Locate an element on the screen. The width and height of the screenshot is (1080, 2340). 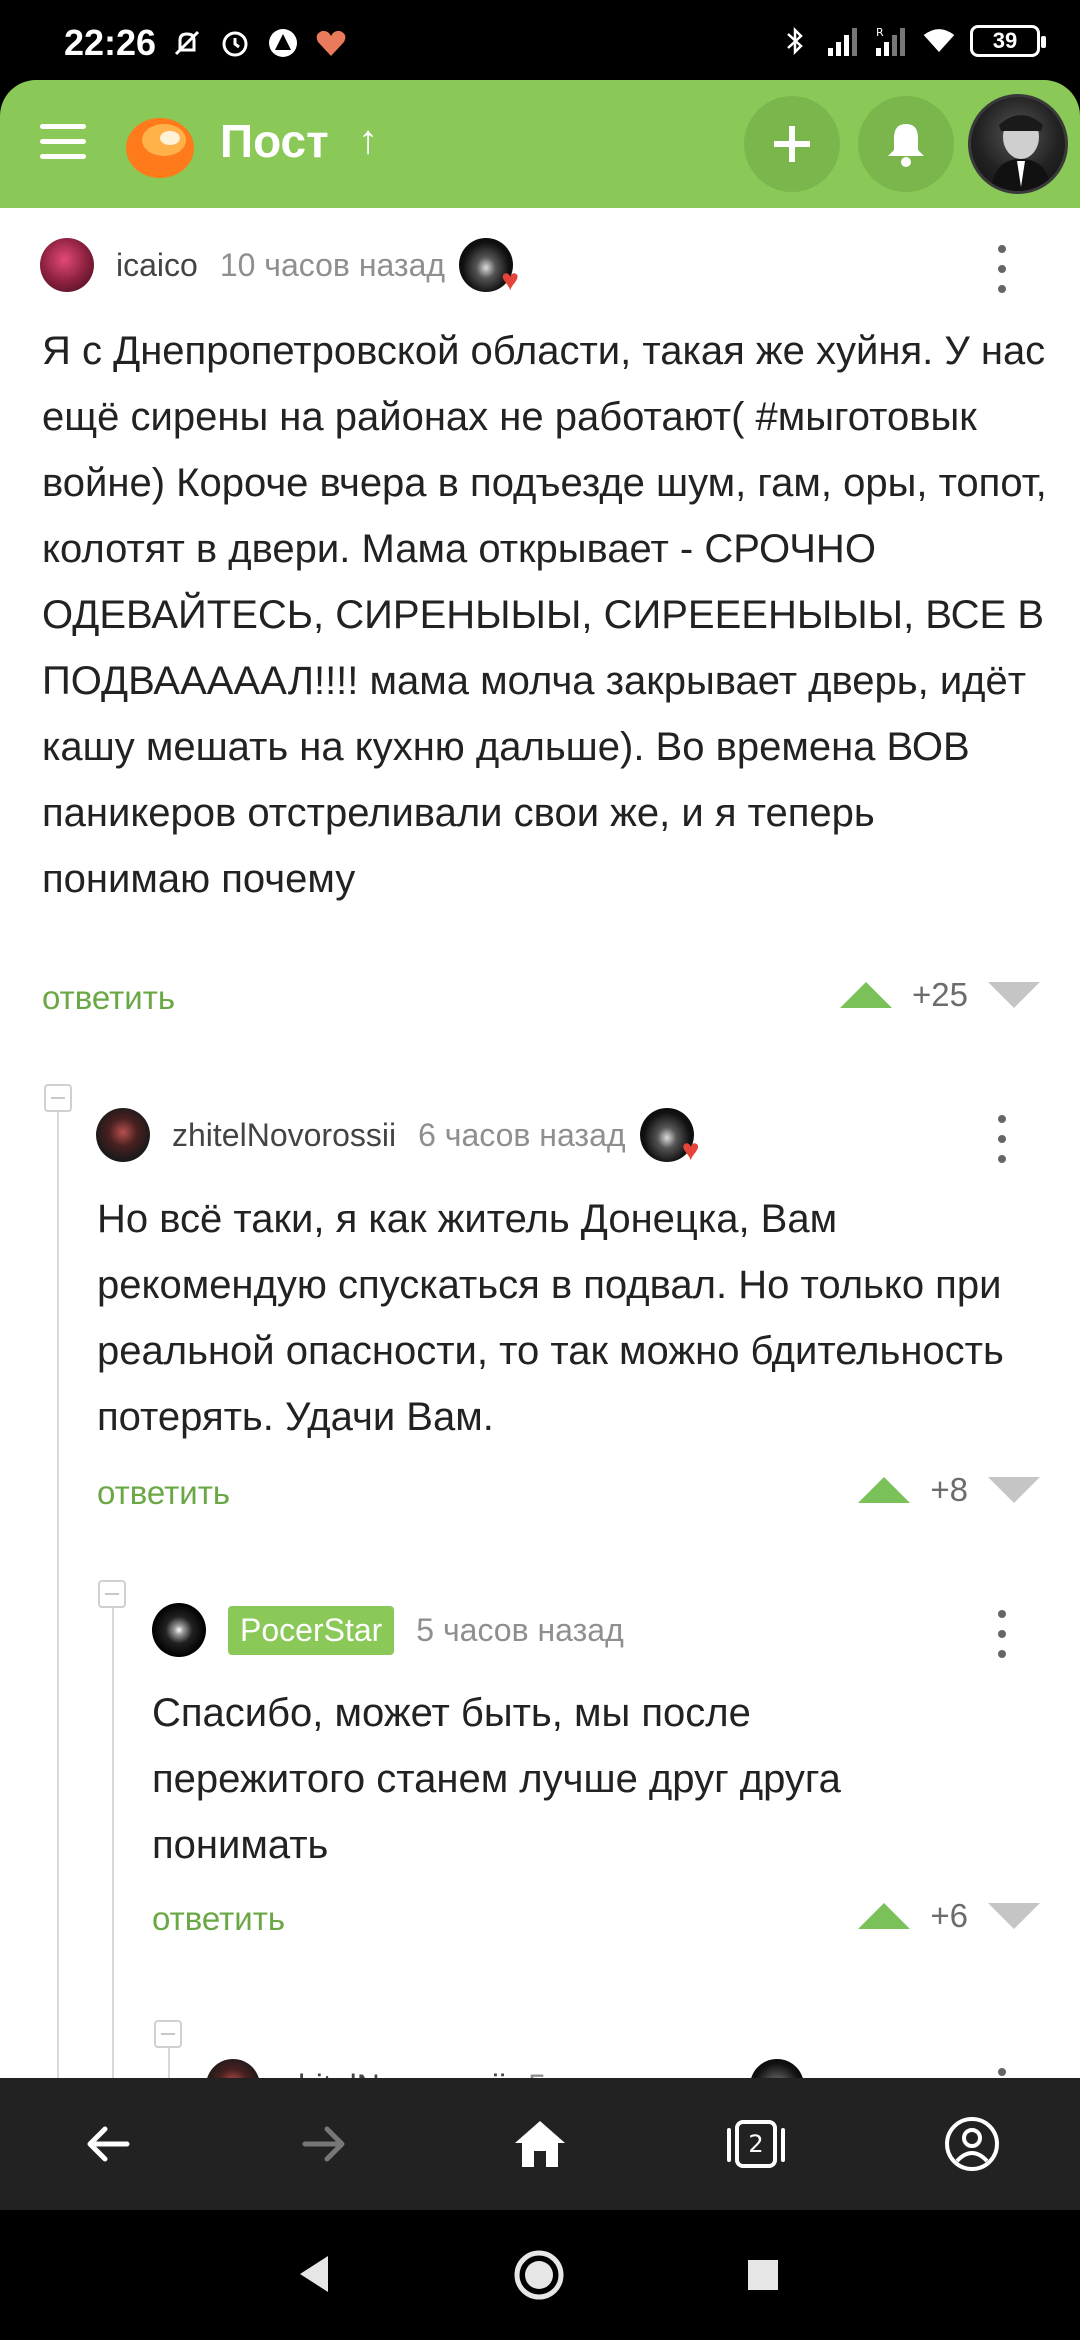
back-icon is located at coordinates (108, 2144).